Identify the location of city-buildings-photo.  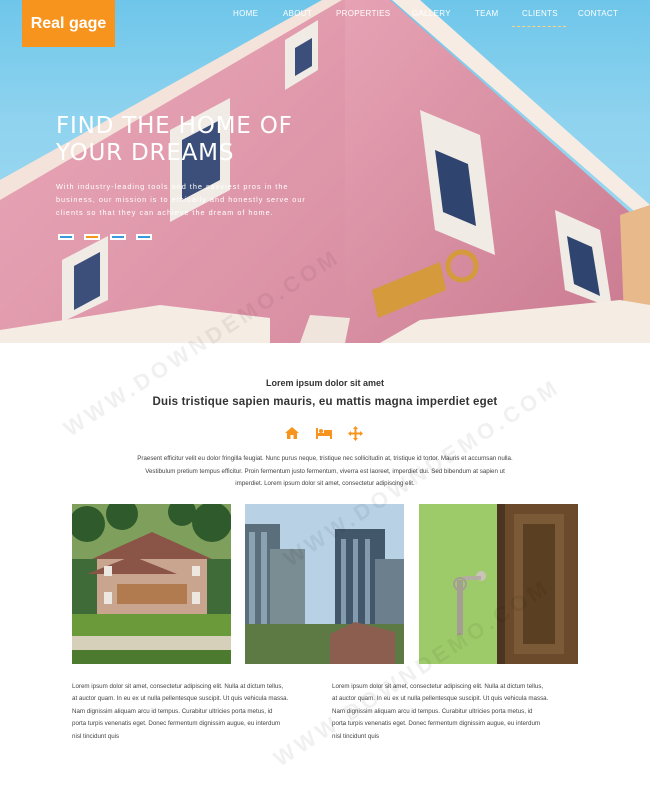
(324, 584).